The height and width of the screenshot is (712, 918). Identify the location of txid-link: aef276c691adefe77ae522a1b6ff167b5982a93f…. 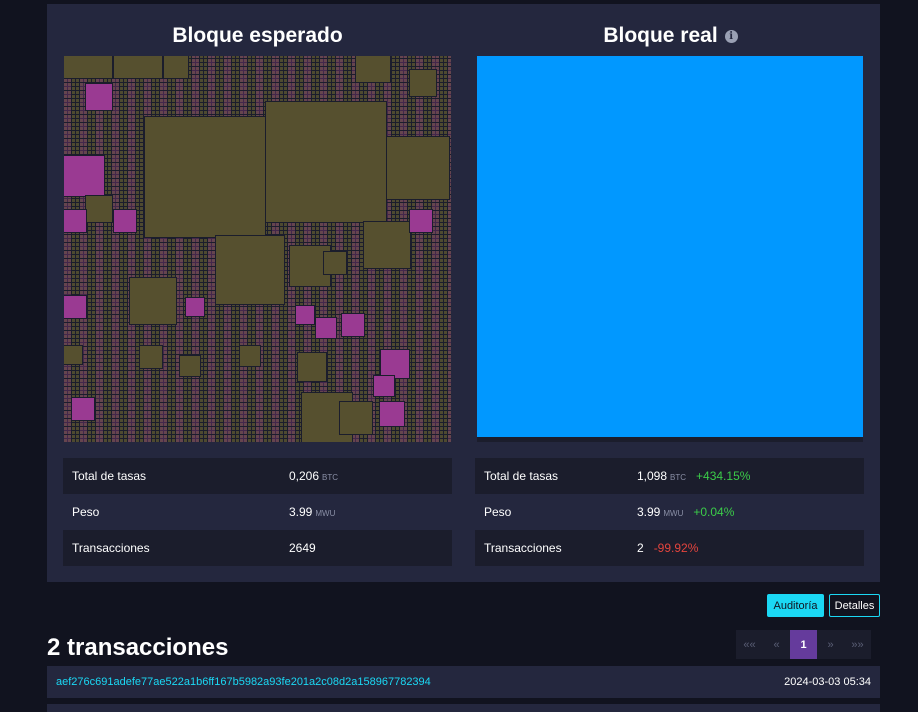
(243, 682).